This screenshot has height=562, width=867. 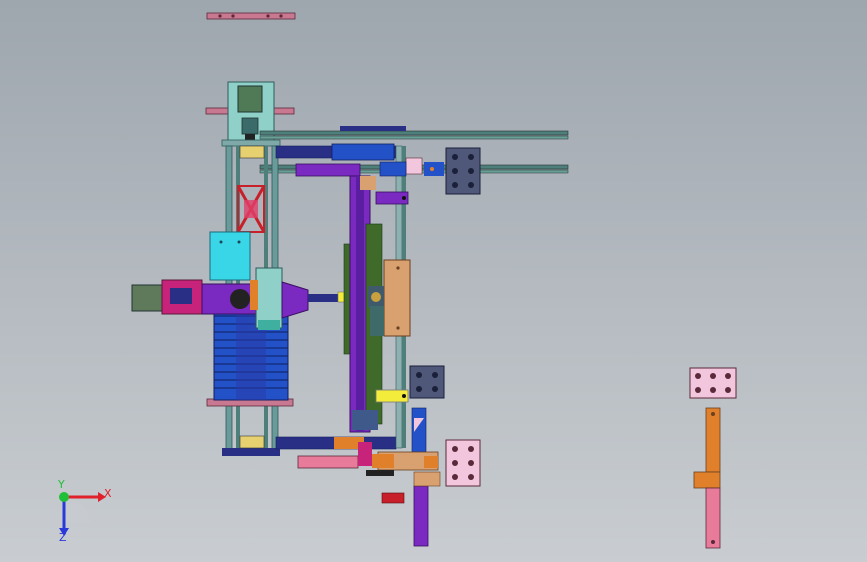 What do you see at coordinates (108, 493) in the screenshot?
I see `x-axis-label: X` at bounding box center [108, 493].